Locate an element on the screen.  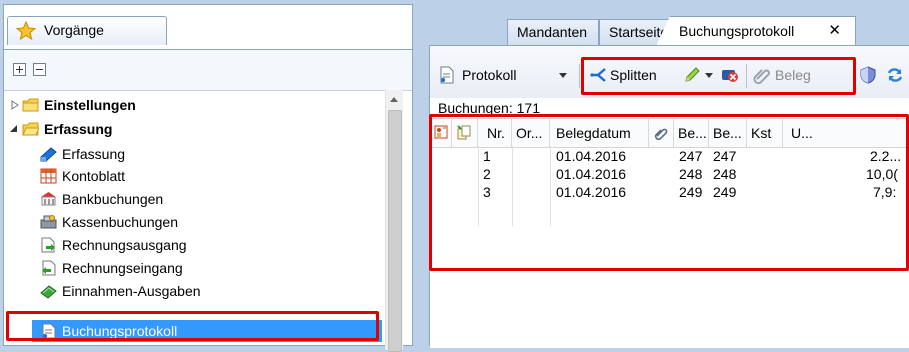
cell-be-1: 249 is located at coordinates (691, 192).